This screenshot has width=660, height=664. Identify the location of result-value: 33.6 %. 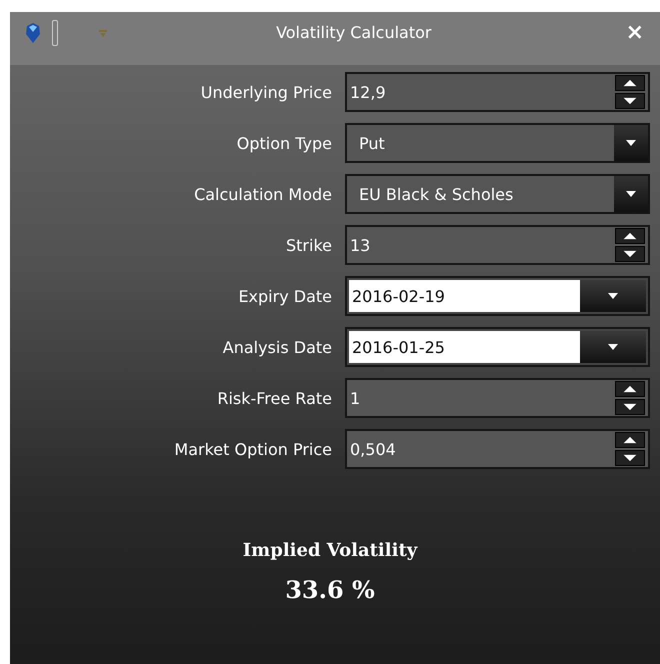
(330, 589).